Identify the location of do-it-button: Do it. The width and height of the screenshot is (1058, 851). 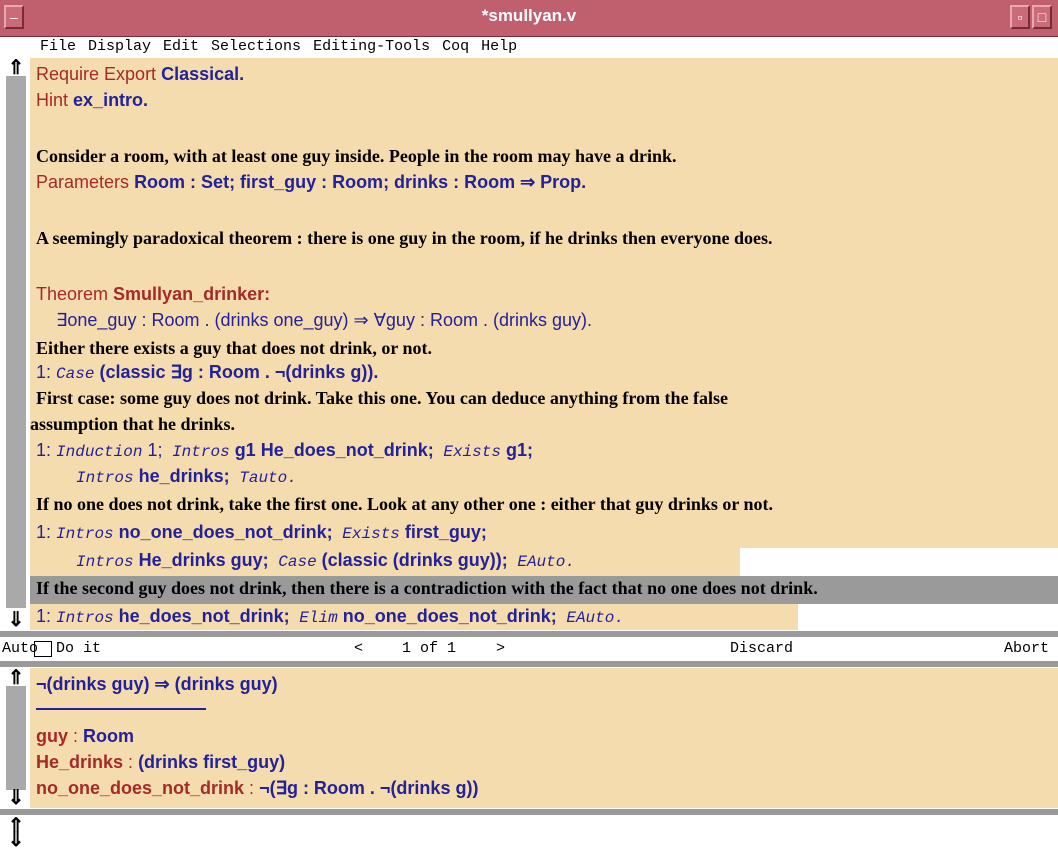
(78, 649).